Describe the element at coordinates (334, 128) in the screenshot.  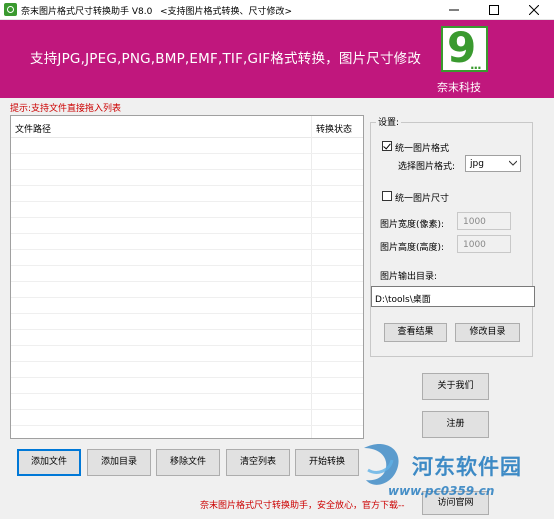
I see `column-status: 转换状态` at that location.